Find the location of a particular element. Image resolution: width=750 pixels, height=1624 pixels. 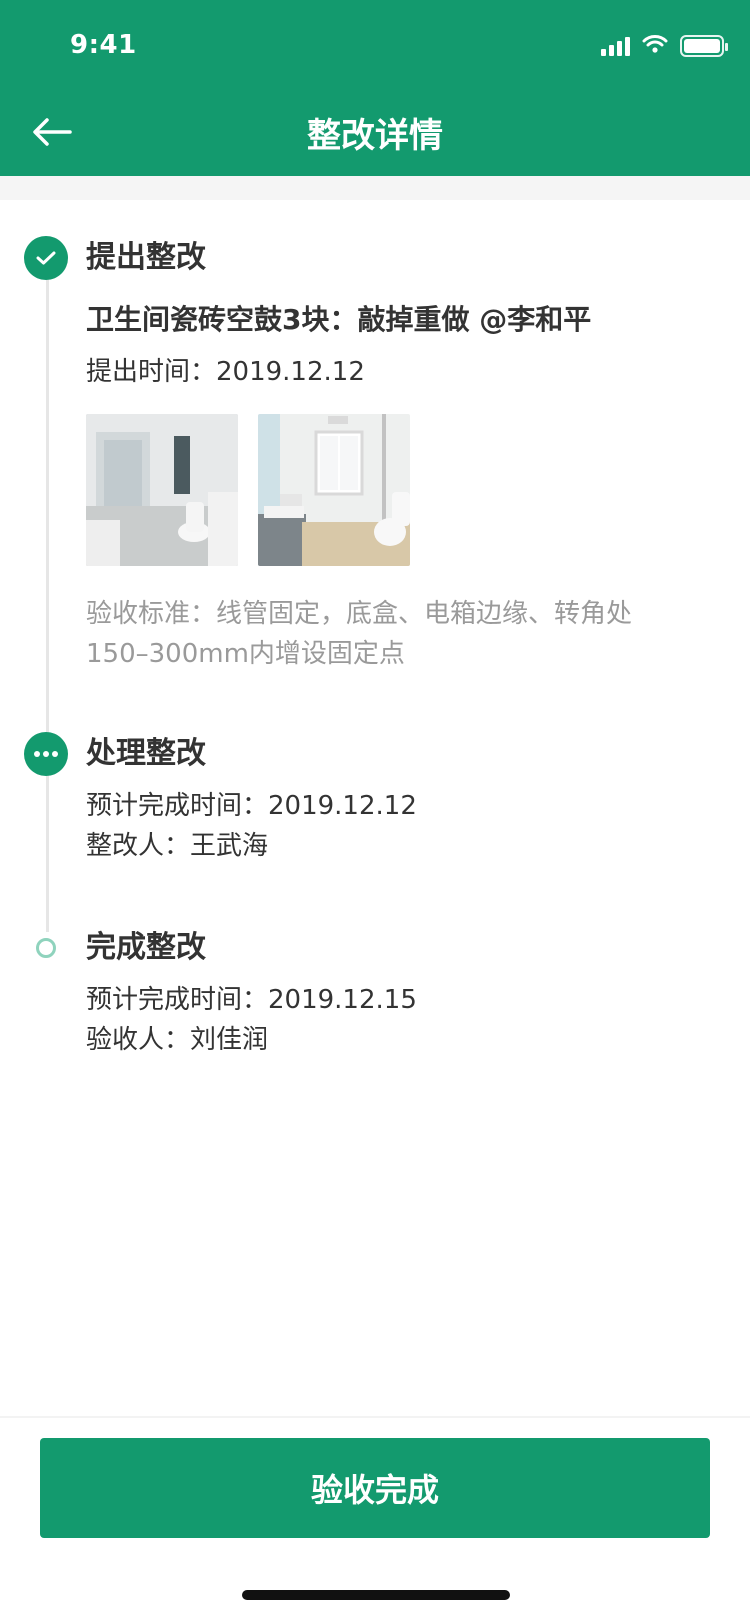

accept-complete-button: 验收完成 is located at coordinates (375, 1488).